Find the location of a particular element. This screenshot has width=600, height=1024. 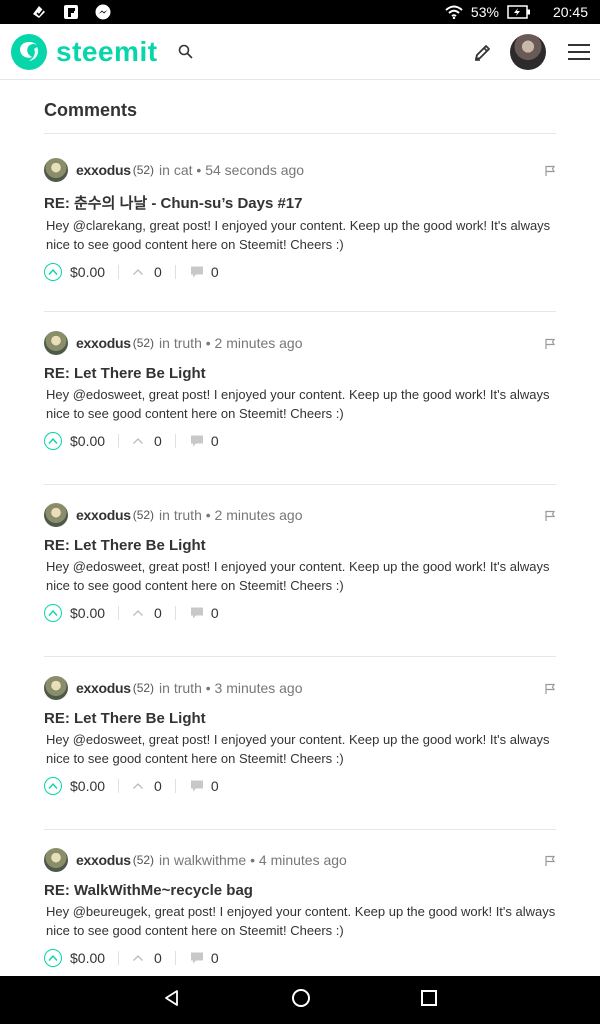

logo-text: steemit is located at coordinates (107, 51).